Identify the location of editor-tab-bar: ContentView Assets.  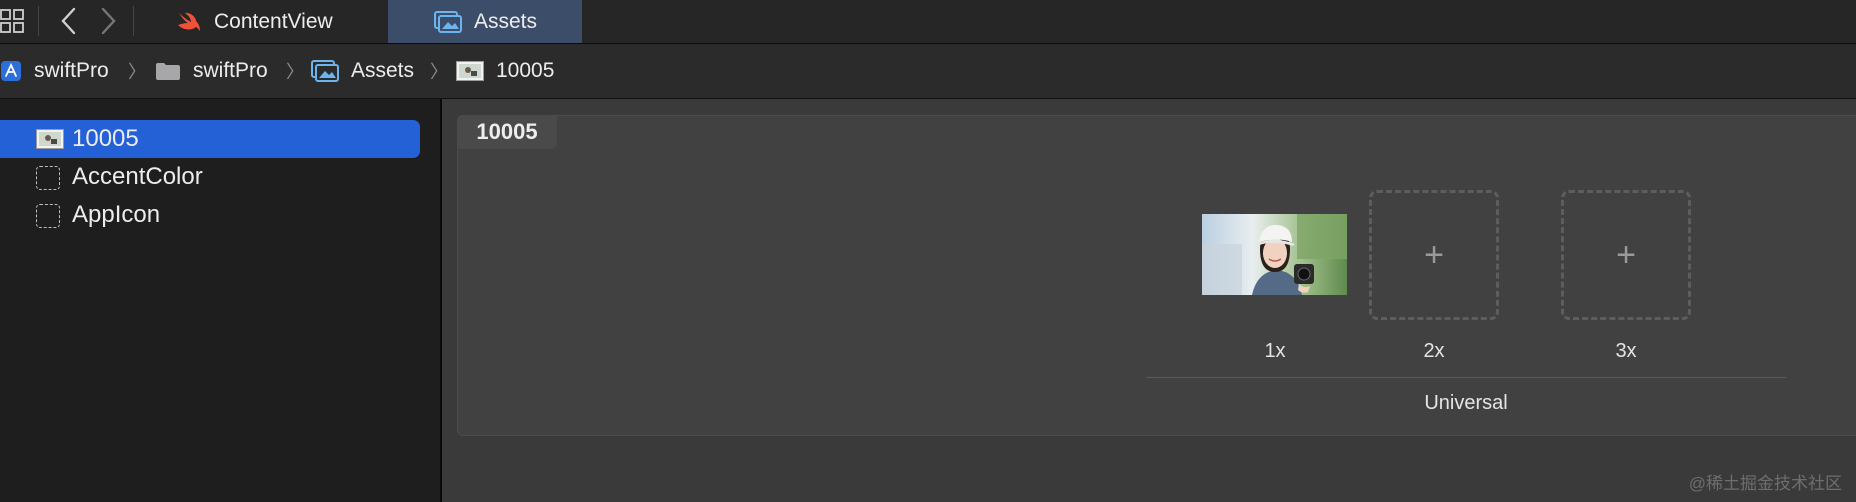
(928, 22).